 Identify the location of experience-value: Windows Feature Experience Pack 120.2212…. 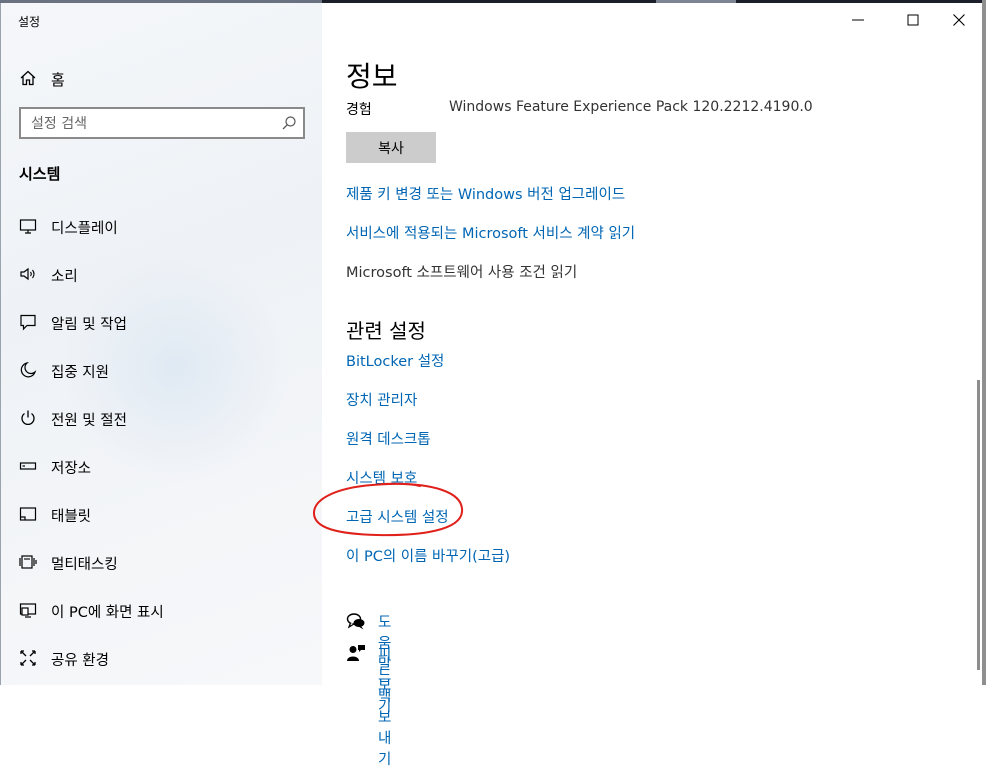
(631, 107).